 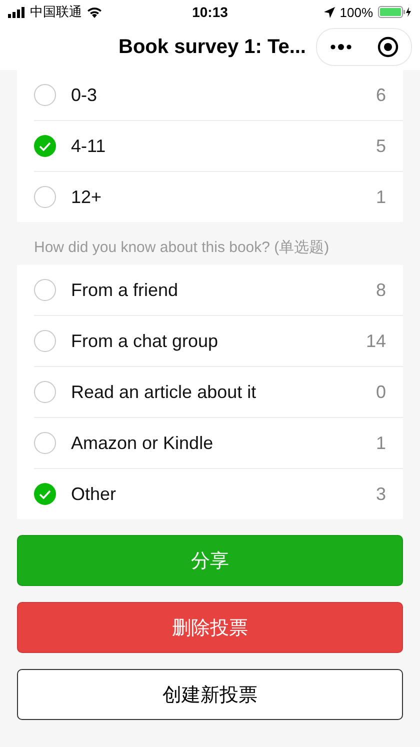 What do you see at coordinates (210, 627) in the screenshot?
I see `delete-button: 删除投票` at bounding box center [210, 627].